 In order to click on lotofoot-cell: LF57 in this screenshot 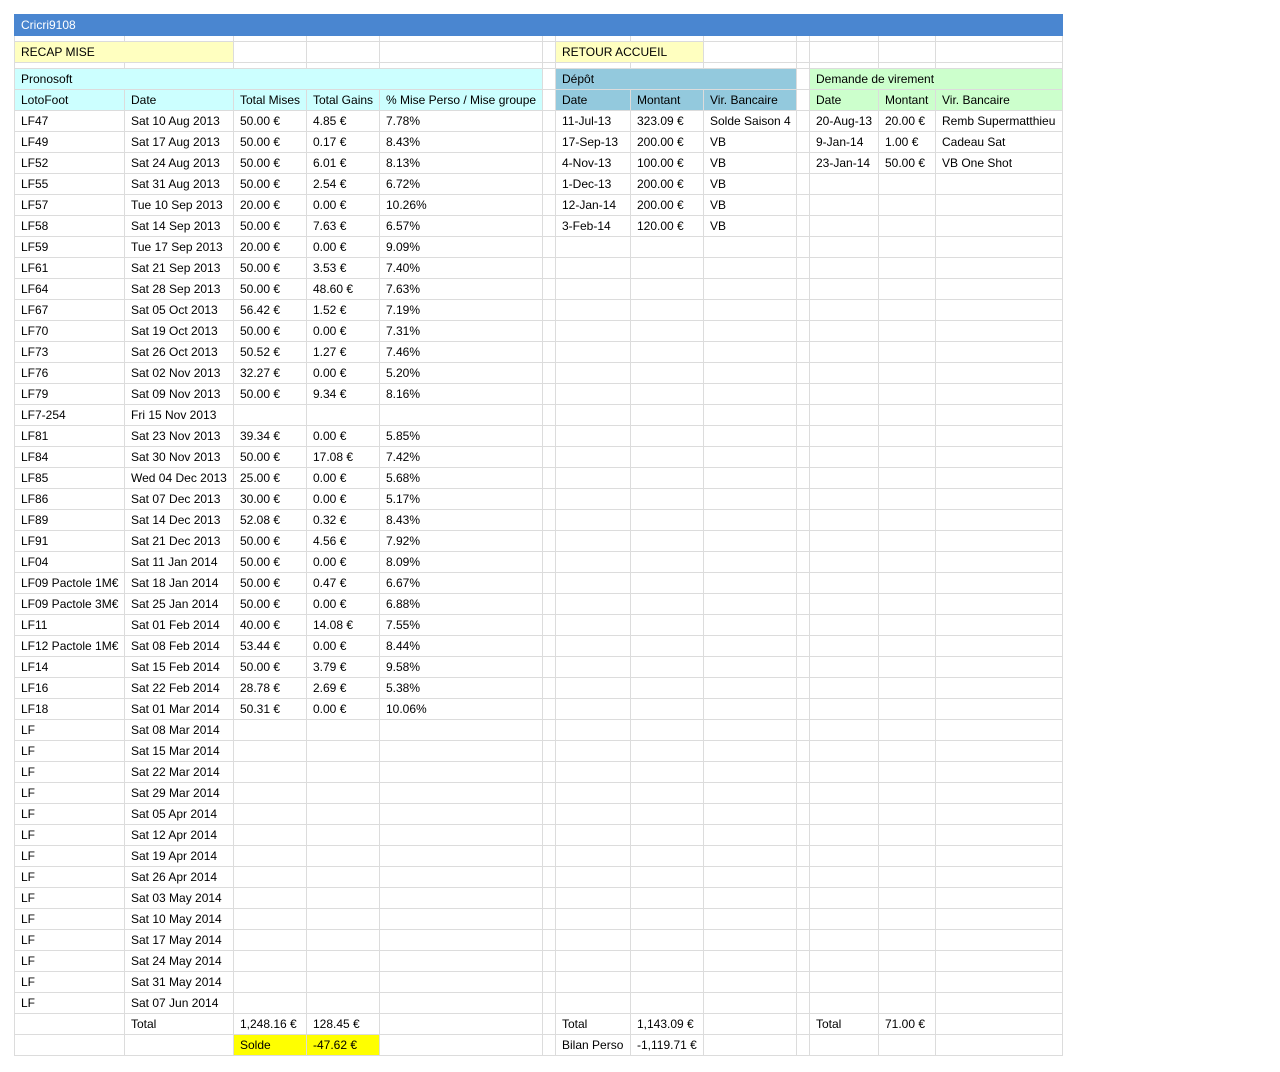, I will do `click(69, 205)`.